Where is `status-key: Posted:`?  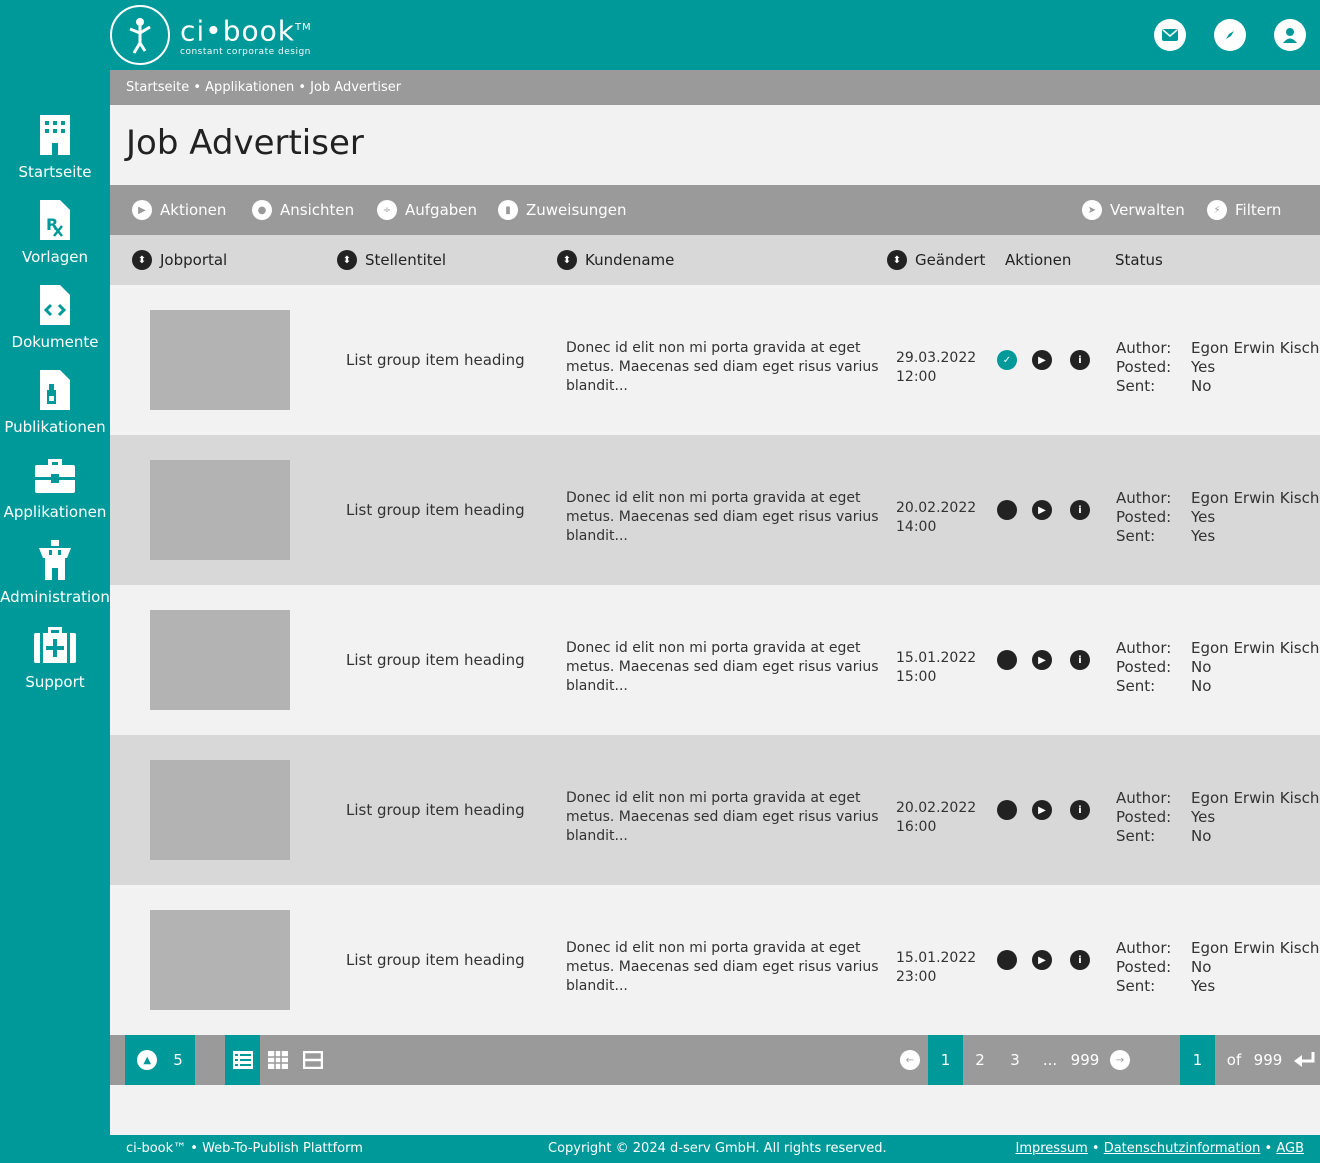 status-key: Posted: is located at coordinates (1144, 817).